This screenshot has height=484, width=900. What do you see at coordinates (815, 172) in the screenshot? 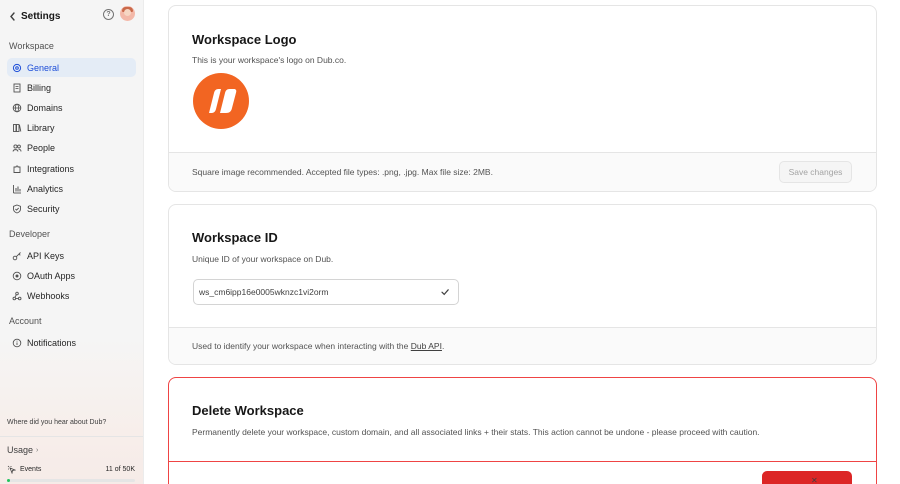
I see `save-changes-button: Save changes` at bounding box center [815, 172].